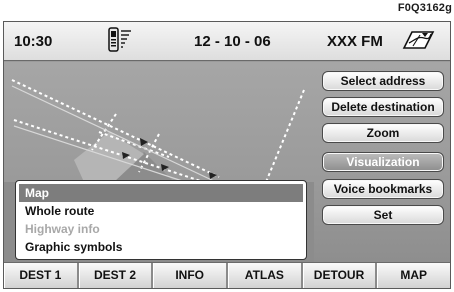 Image resolution: width=454 pixels, height=292 pixels. I want to click on status-bar: 10:30 12 - 10 - 06 XXX FM, so click(227, 41).